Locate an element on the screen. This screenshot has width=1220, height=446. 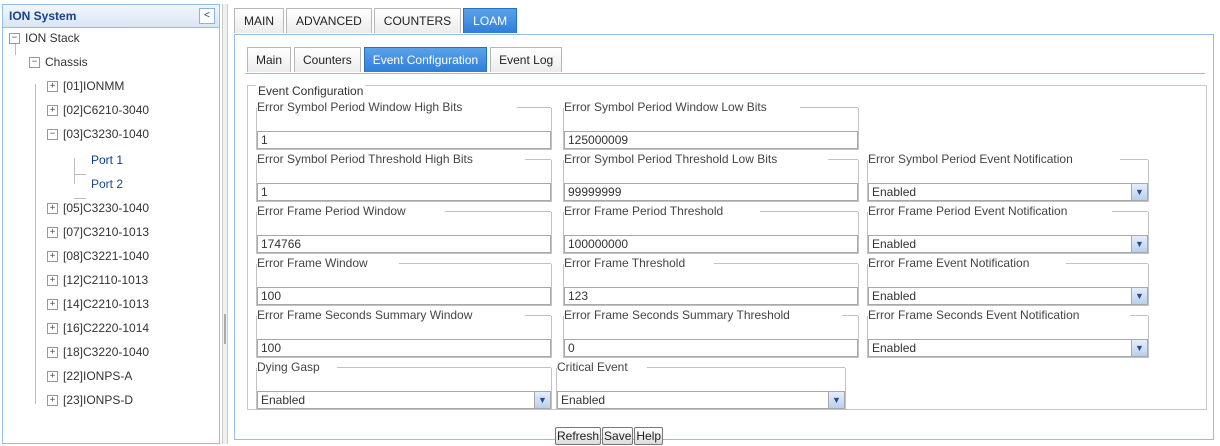
tree-node-module: + [18]C3220-1040 is located at coordinates (98, 352).